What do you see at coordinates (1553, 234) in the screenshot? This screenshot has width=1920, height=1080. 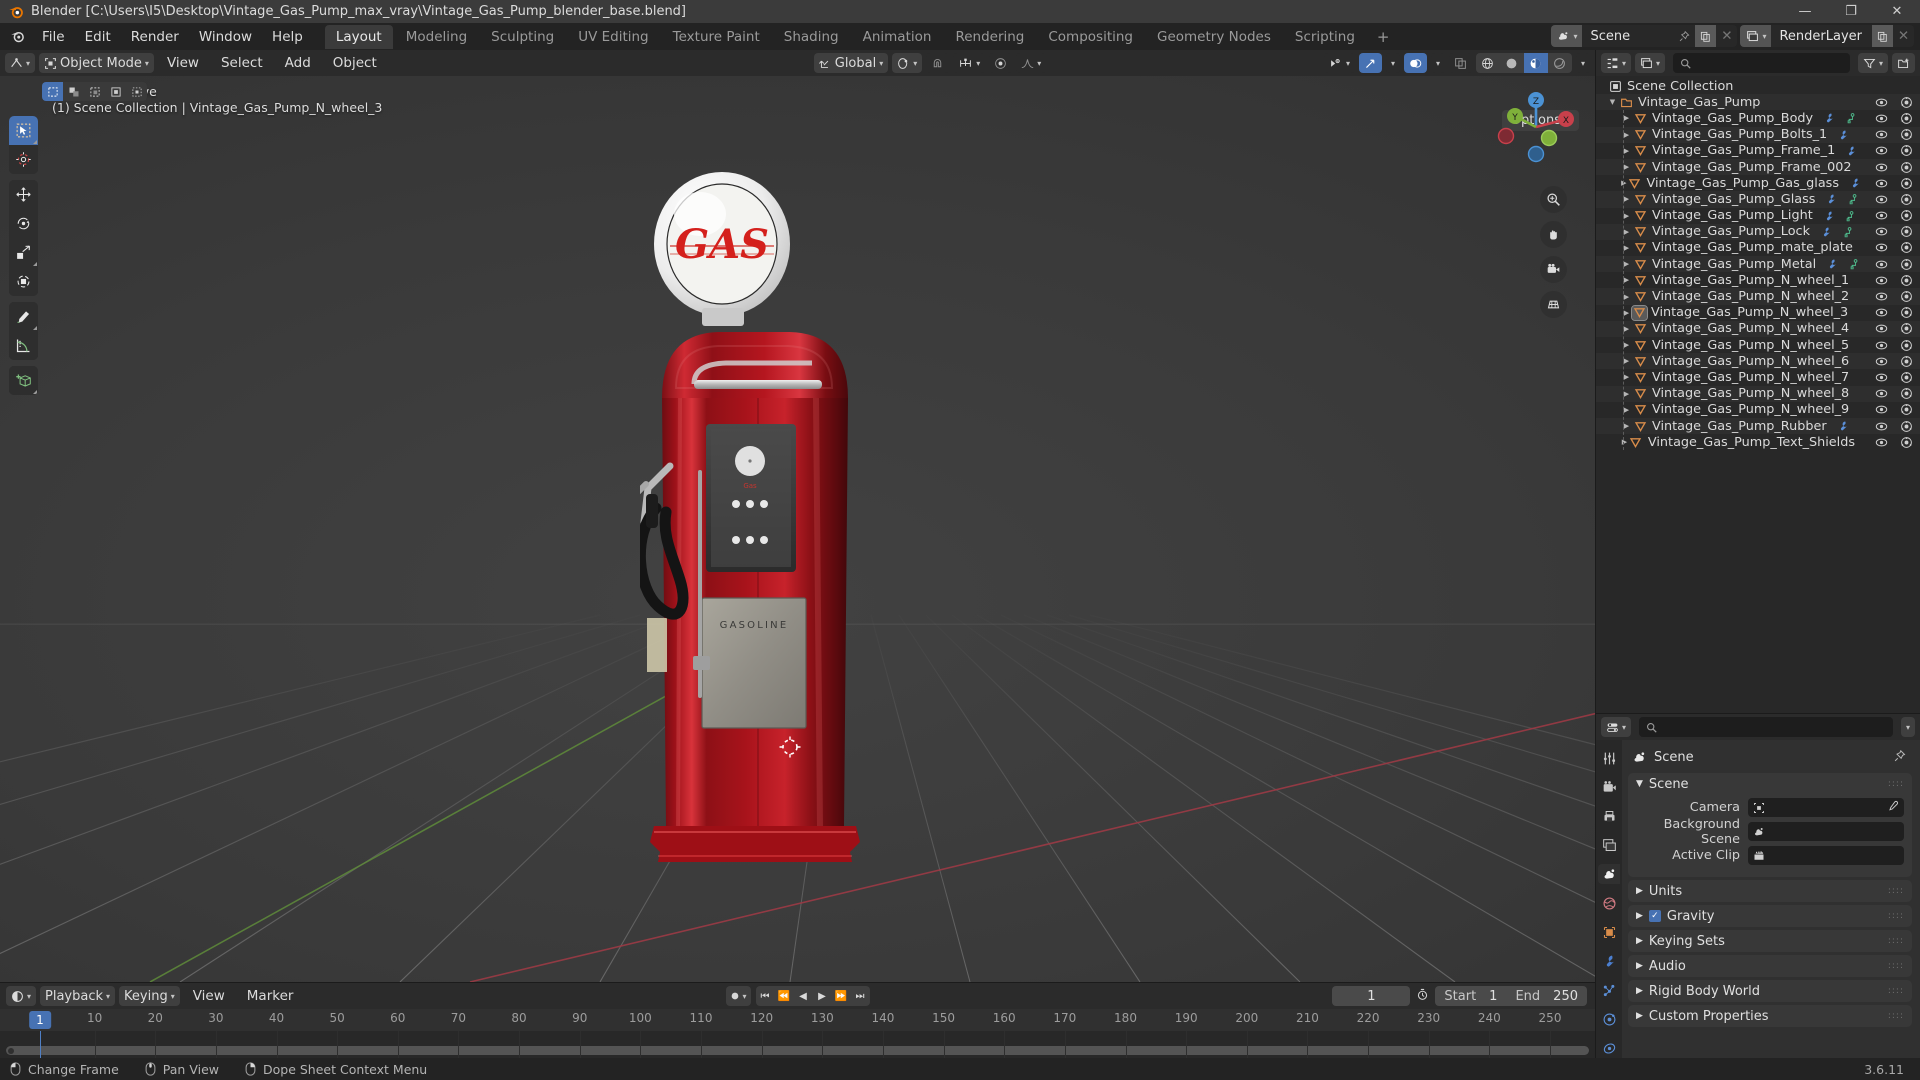 I see `pan-view-icon` at bounding box center [1553, 234].